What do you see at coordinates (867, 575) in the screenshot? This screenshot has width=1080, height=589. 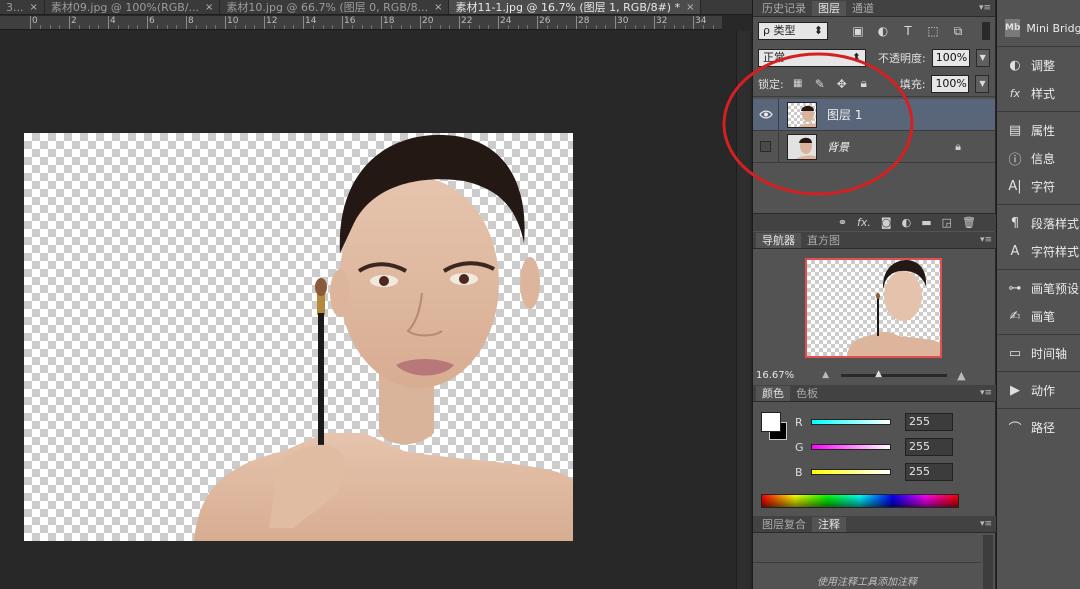 I see `notes-hint: 使用注释工具添加注释` at bounding box center [867, 575].